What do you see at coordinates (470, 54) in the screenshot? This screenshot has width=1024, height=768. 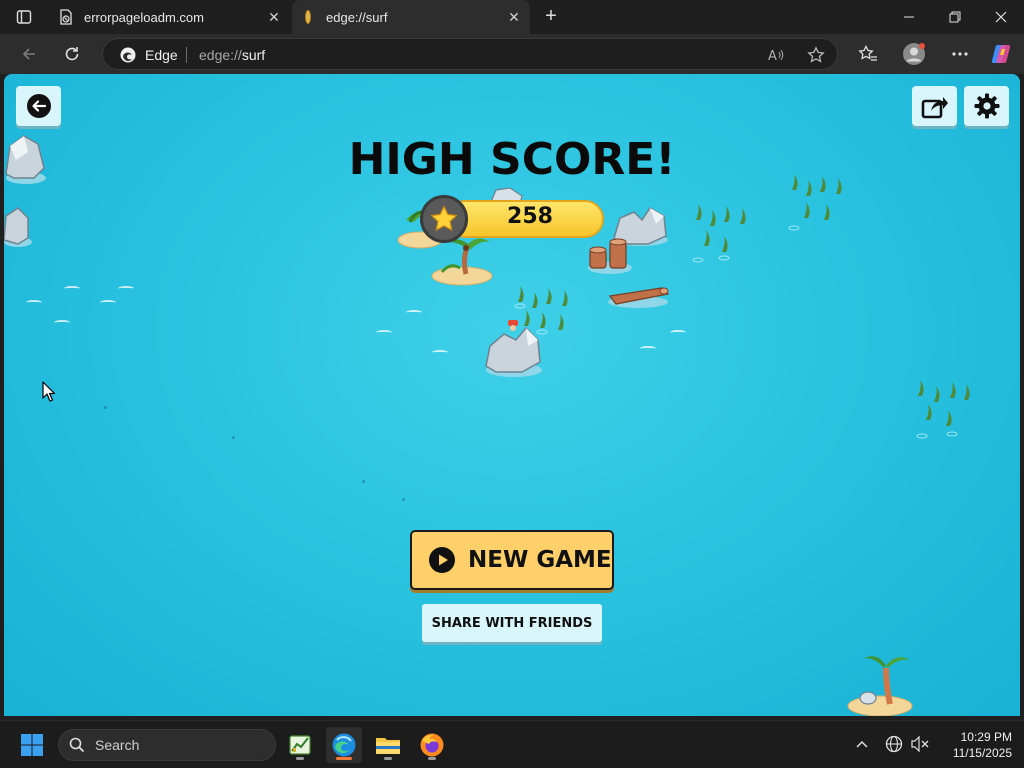 I see `address-bar: Edge edge://surf A` at bounding box center [470, 54].